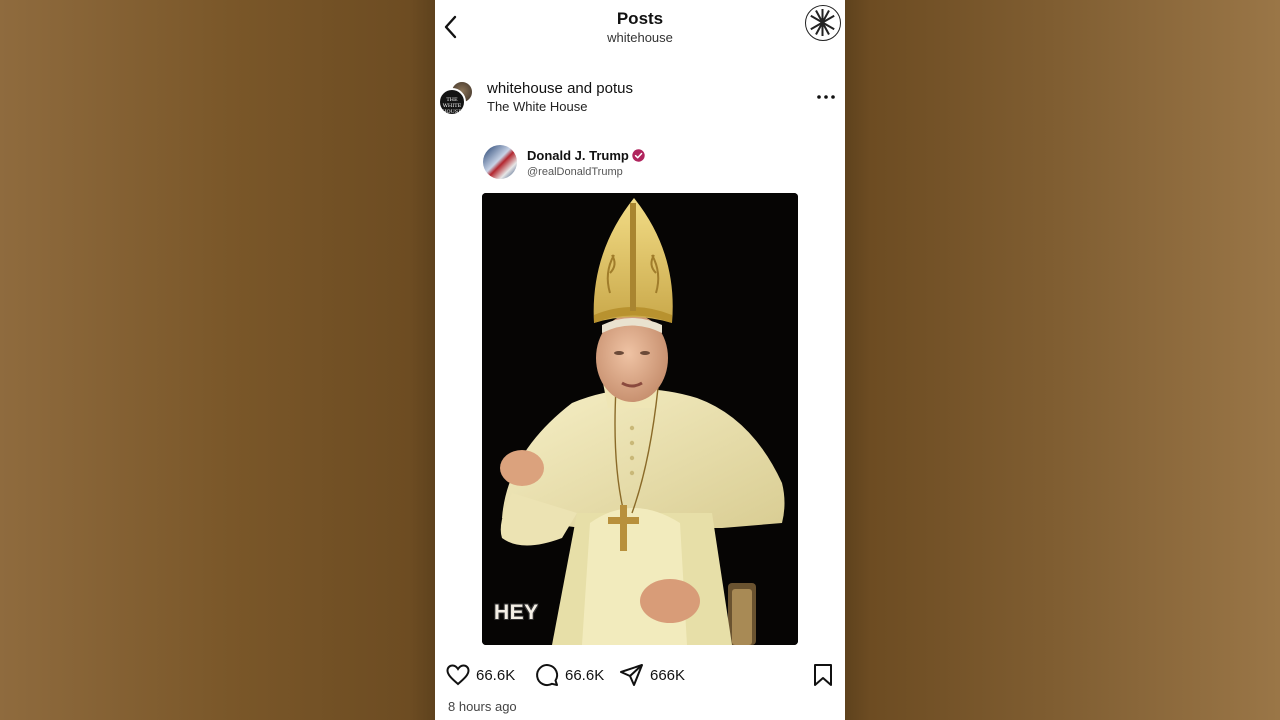 The width and height of the screenshot is (1280, 720). I want to click on page-subtitle: whitehouse, so click(640, 37).